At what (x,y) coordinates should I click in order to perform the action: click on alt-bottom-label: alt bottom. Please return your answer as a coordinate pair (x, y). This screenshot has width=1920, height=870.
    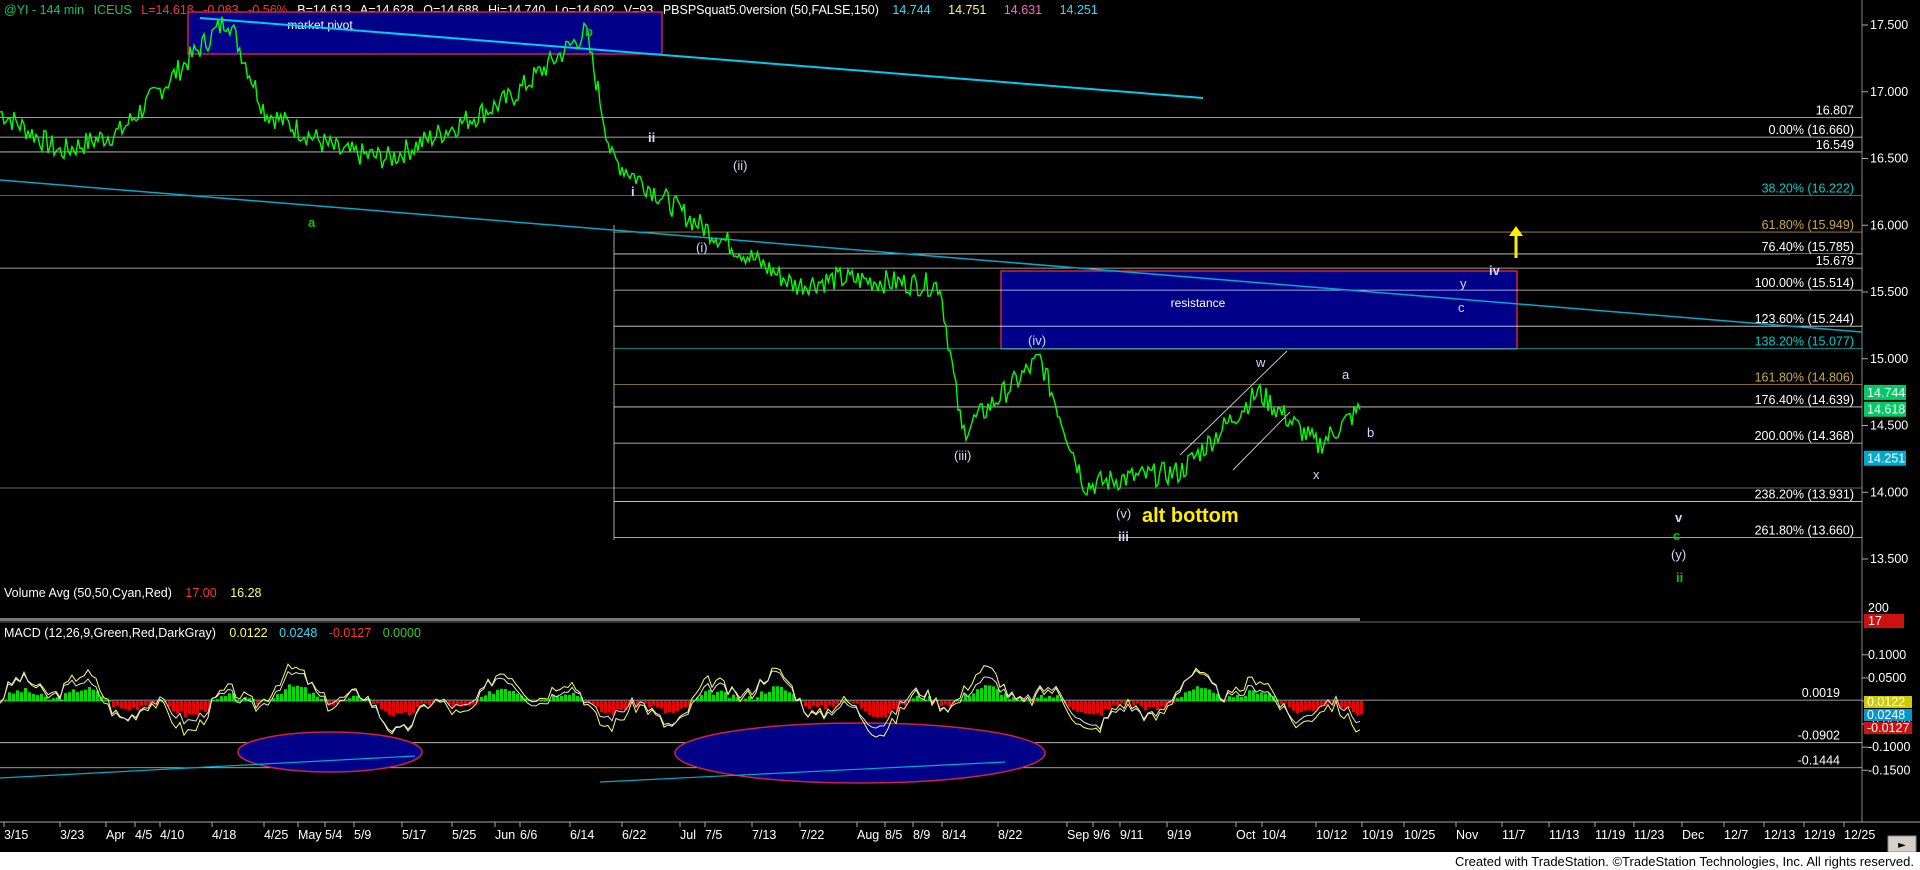
    Looking at the image, I should click on (1190, 516).